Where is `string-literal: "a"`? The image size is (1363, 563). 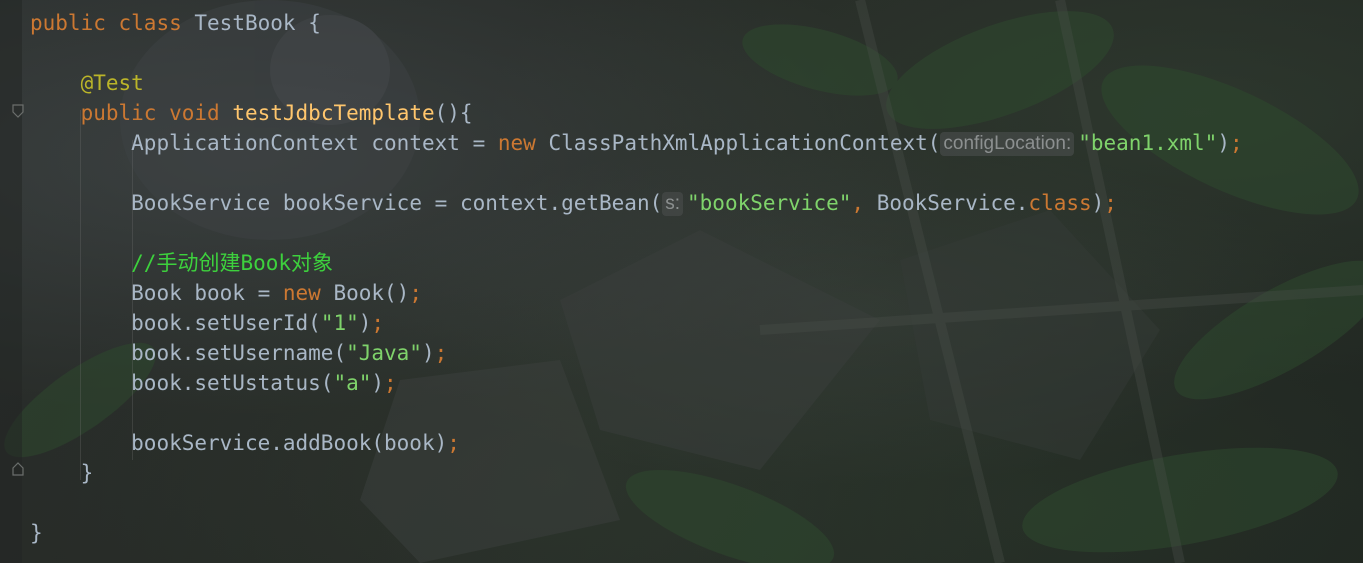
string-literal: "a" is located at coordinates (352, 383).